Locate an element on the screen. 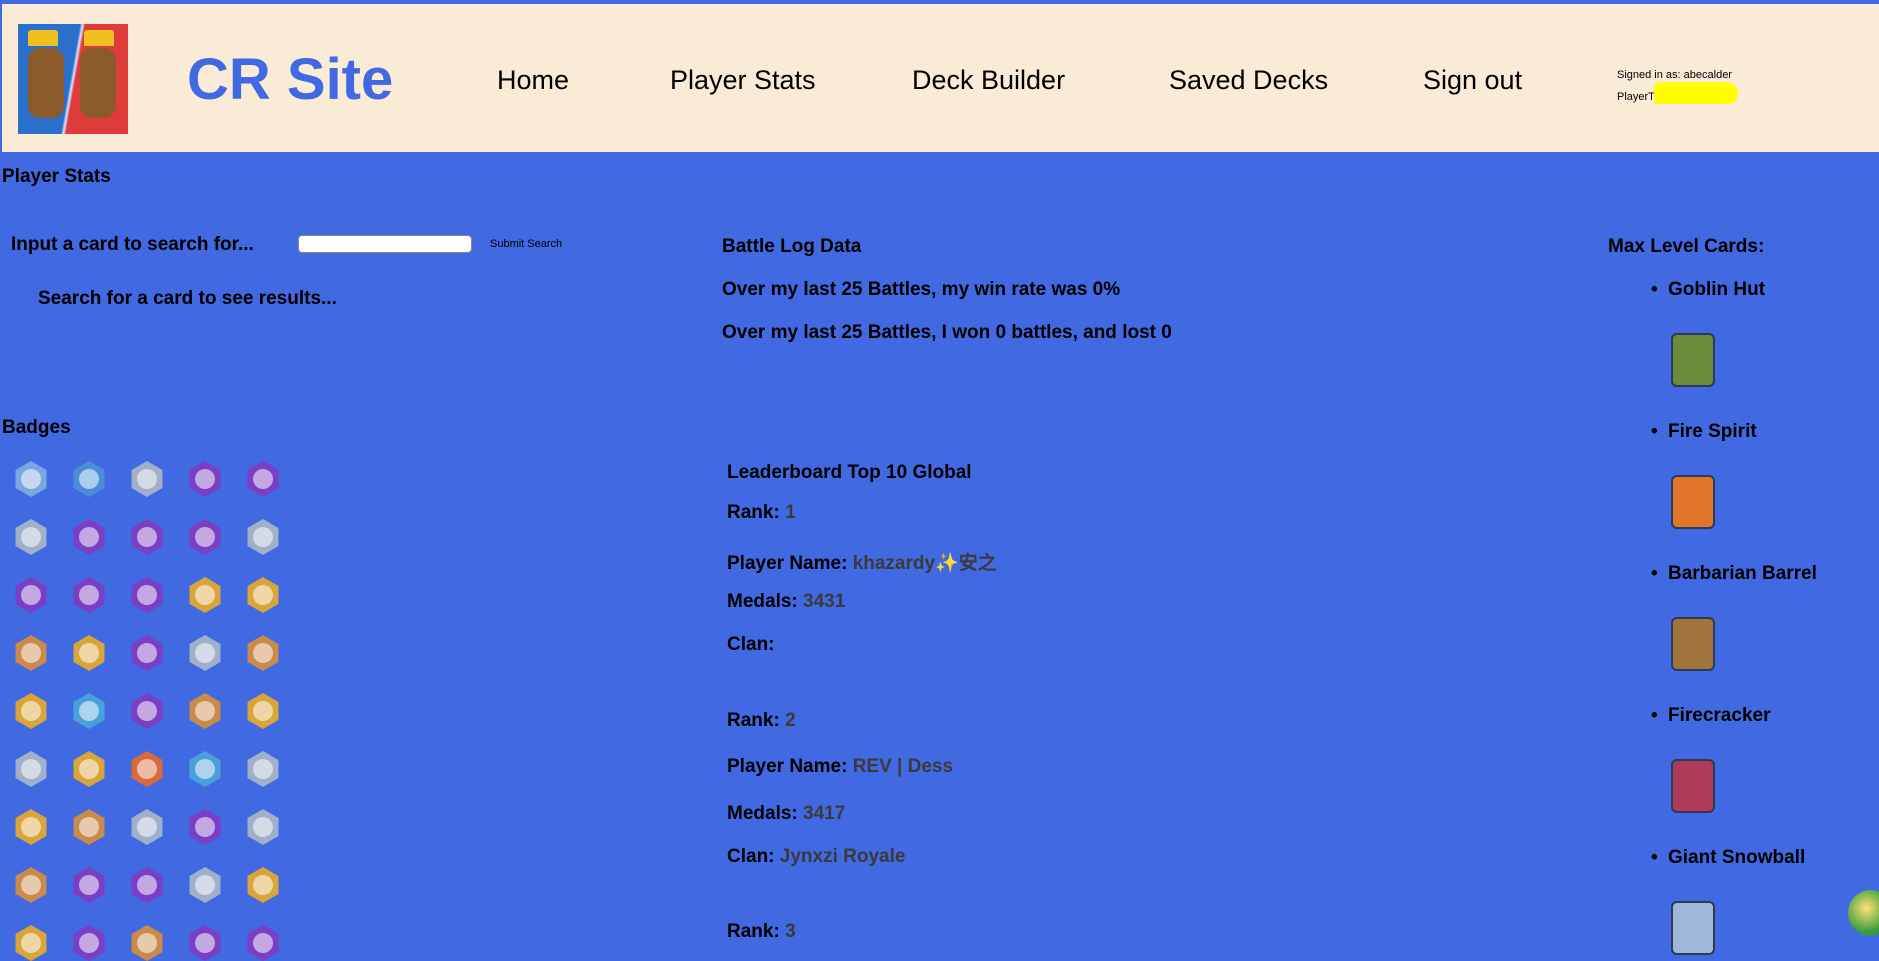 This screenshot has width=1879, height=961. leaderboard-player-name: Player Name: khazardy✨安之 is located at coordinates (862, 563).